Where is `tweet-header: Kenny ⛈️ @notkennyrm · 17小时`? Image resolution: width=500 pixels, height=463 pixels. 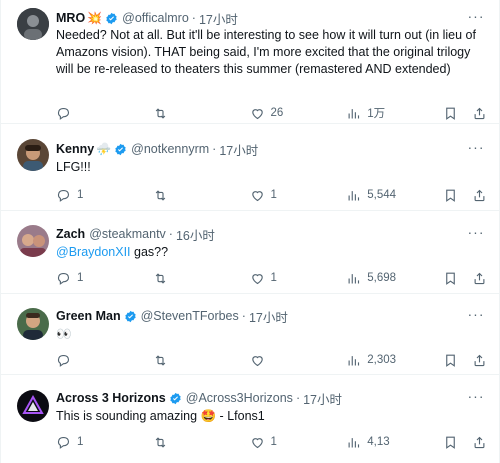 tweet-header: Kenny ⛈️ @notkennyrm · 17小时 is located at coordinates (257, 149).